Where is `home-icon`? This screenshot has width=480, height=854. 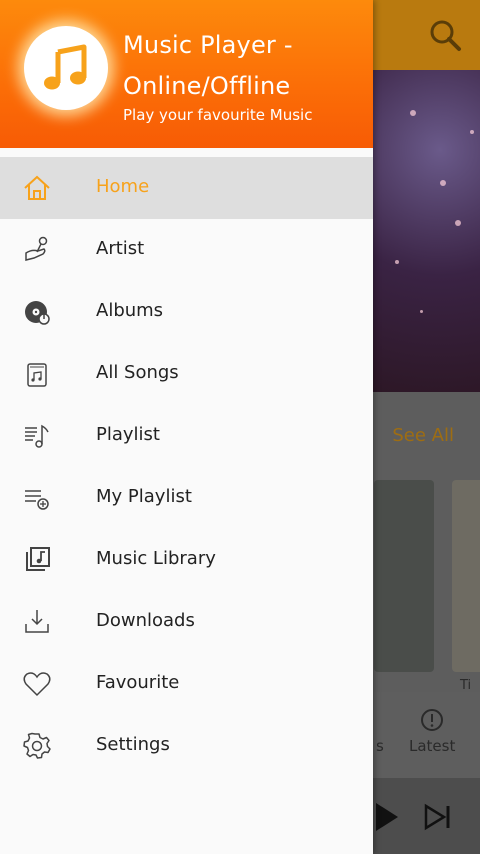
home-icon is located at coordinates (37, 187).